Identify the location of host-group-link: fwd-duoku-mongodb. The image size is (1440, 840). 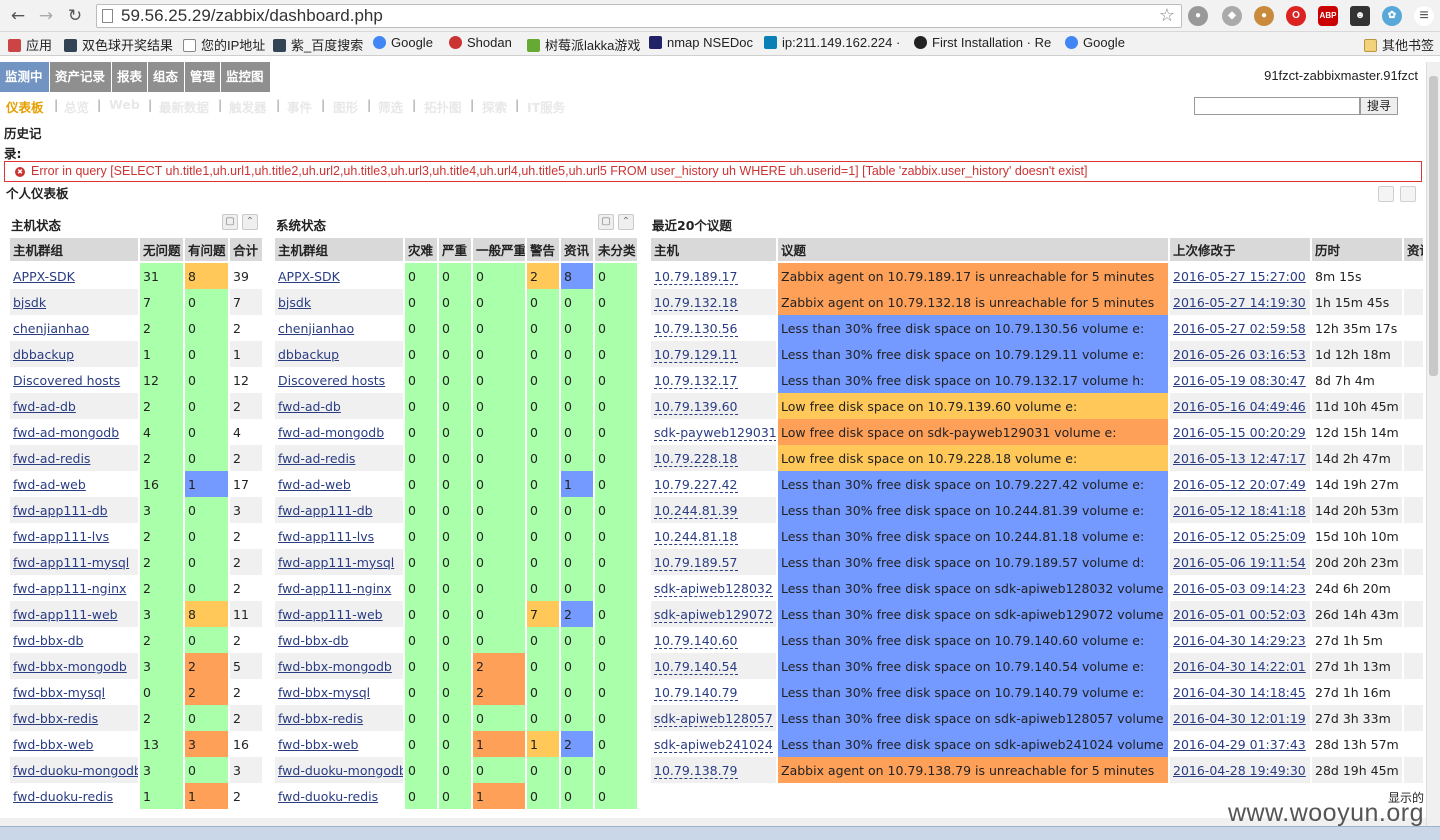
(340, 770).